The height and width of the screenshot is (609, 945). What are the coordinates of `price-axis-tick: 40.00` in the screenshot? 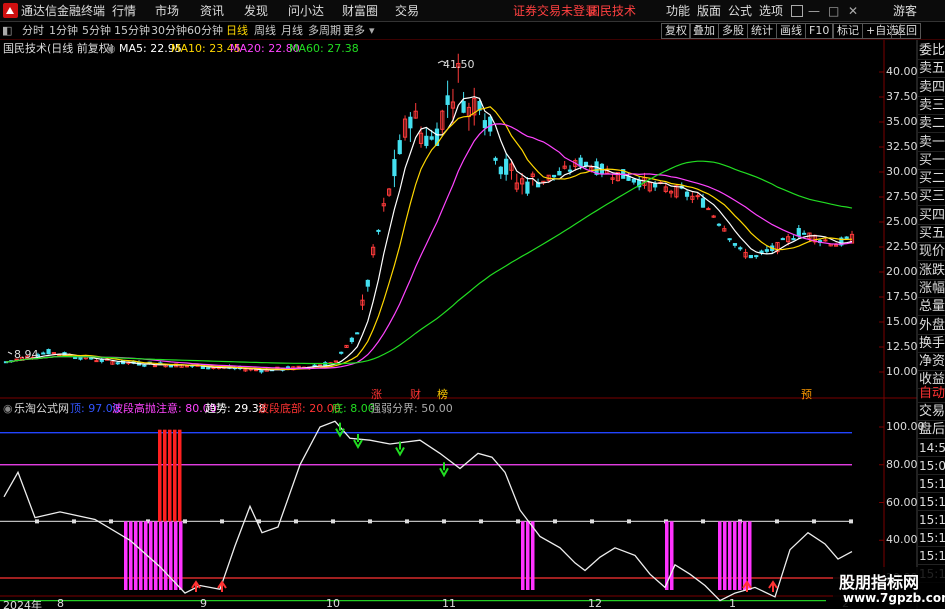 It's located at (902, 71).